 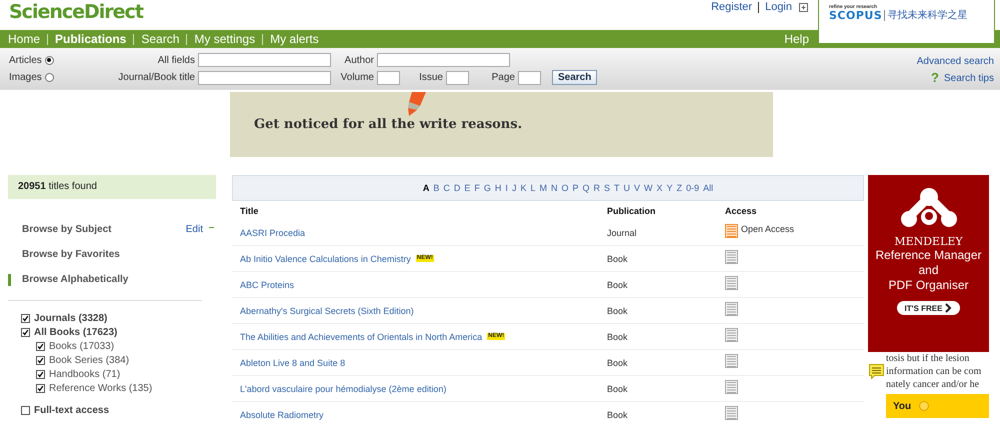 I want to click on column-header: Access, so click(x=741, y=212).